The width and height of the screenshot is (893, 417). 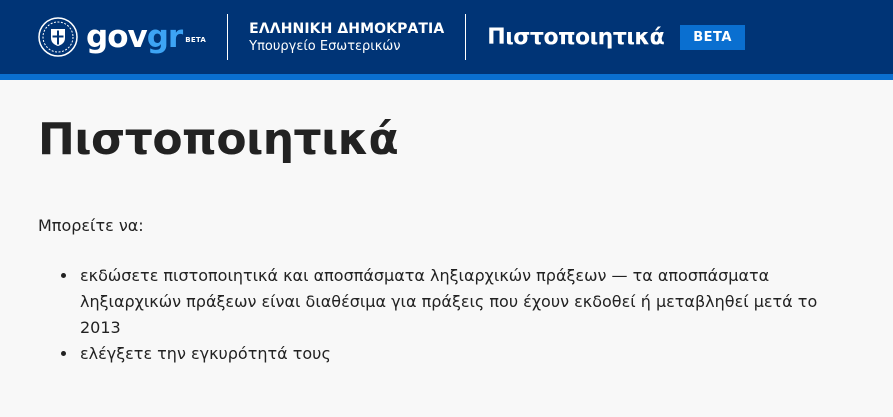 What do you see at coordinates (164, 36) in the screenshot?
I see `logo-gr-text: gr` at bounding box center [164, 36].